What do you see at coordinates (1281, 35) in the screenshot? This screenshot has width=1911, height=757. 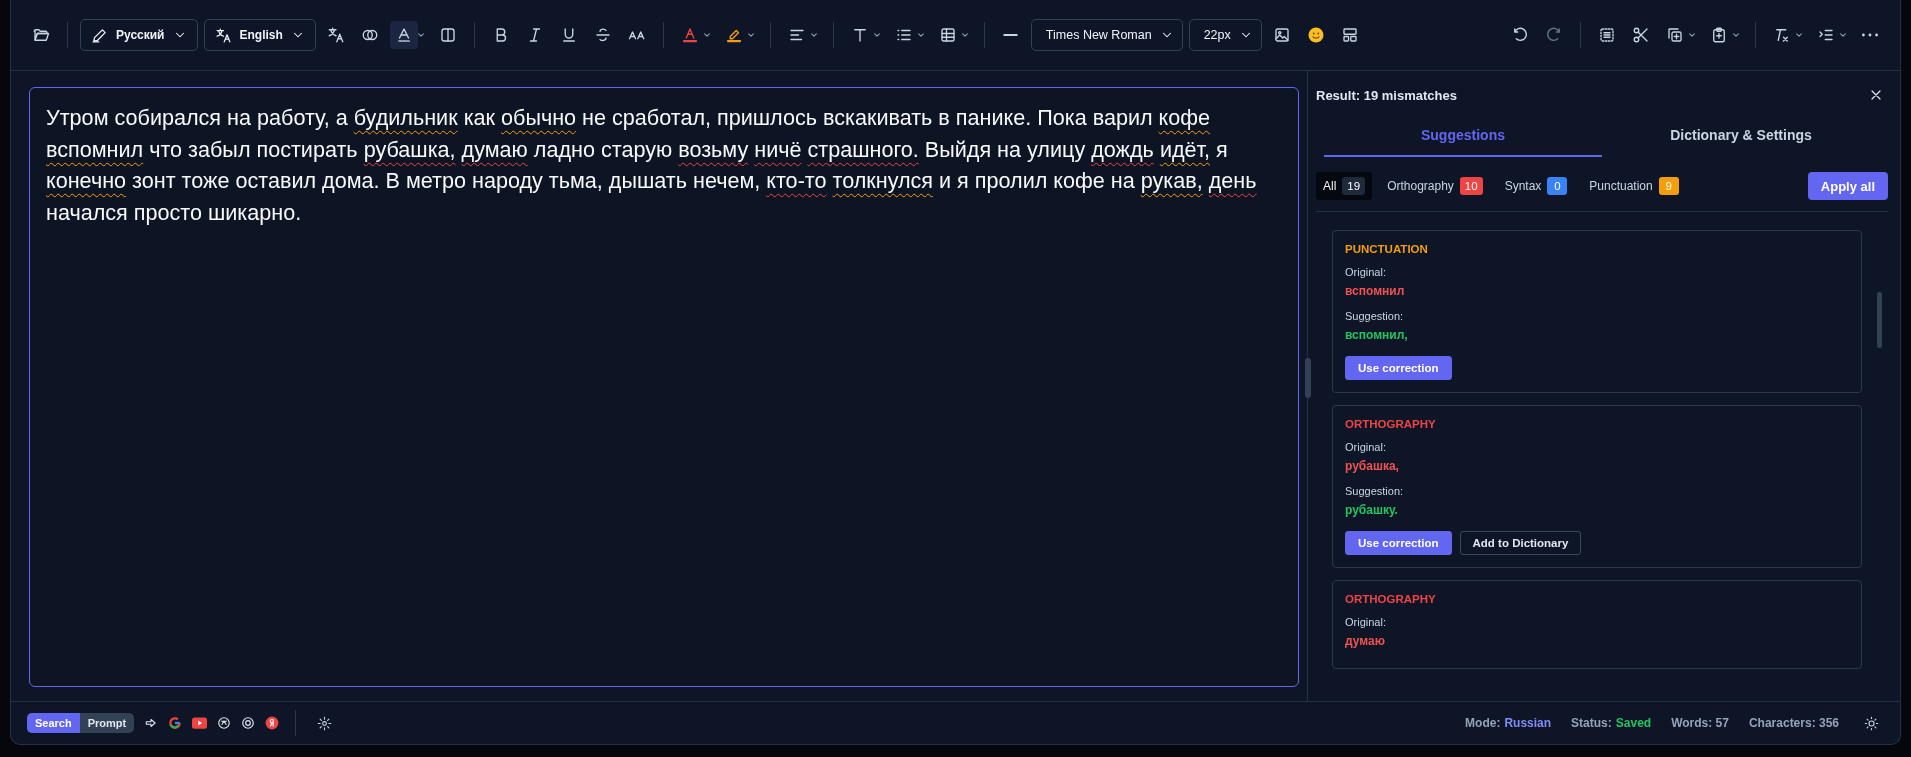 I see `image-icon` at bounding box center [1281, 35].